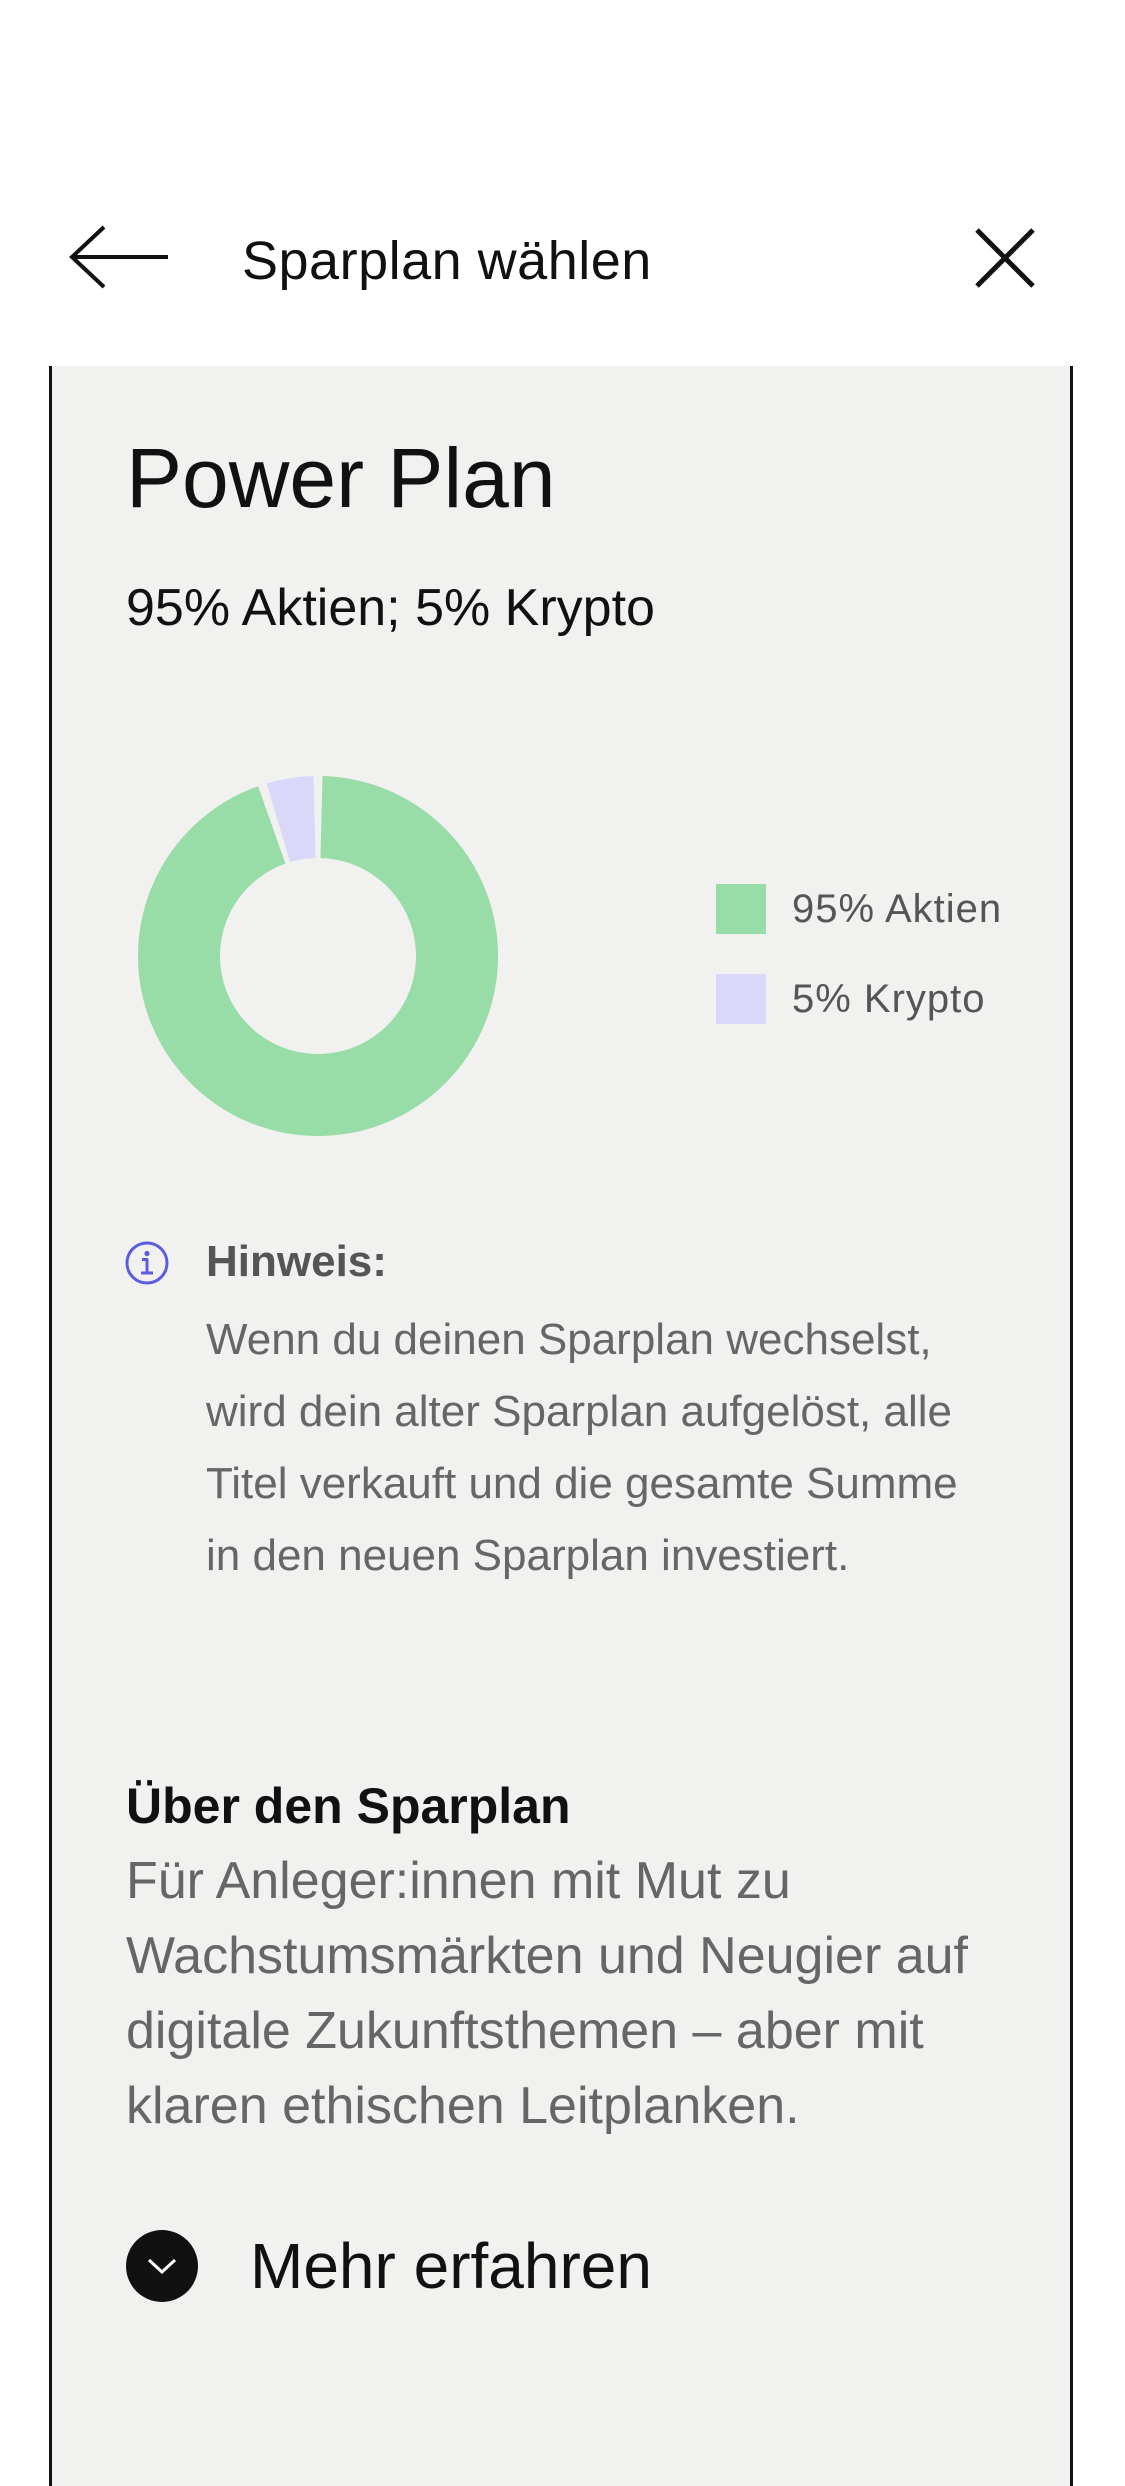  What do you see at coordinates (1005, 258) in the screenshot?
I see `close-icon` at bounding box center [1005, 258].